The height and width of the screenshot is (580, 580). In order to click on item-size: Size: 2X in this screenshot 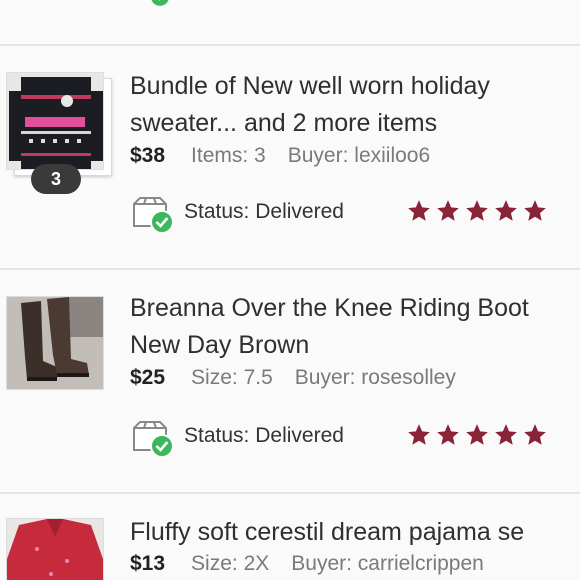, I will do `click(230, 563)`.